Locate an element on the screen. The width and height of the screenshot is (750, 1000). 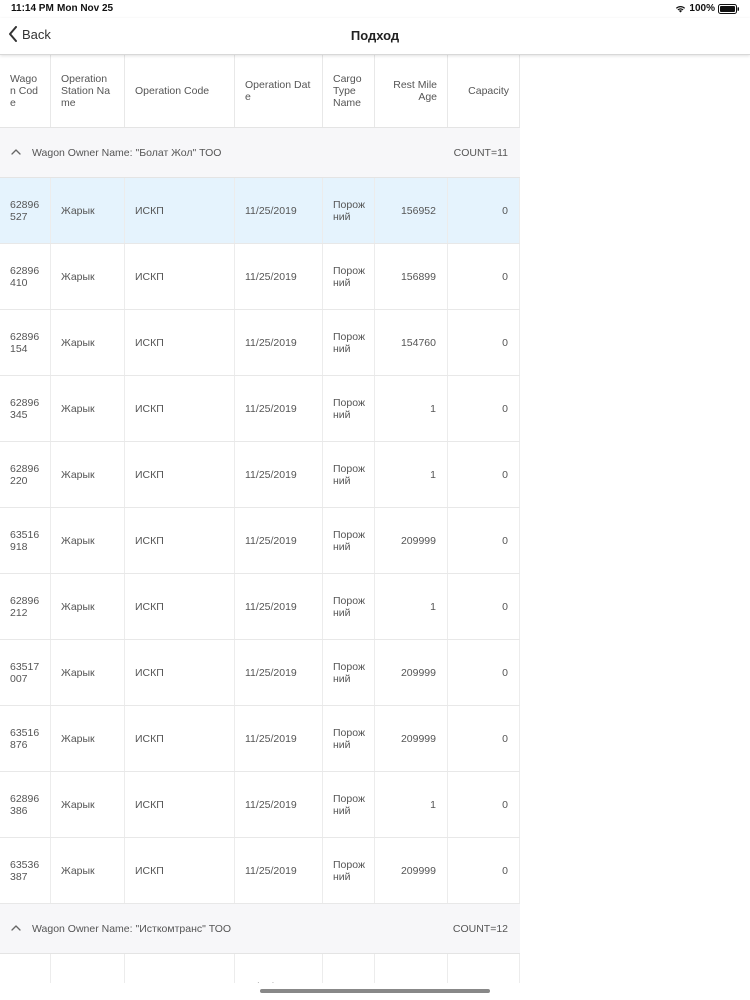
cell-wagon-code: 57426 is located at coordinates (25, 968).